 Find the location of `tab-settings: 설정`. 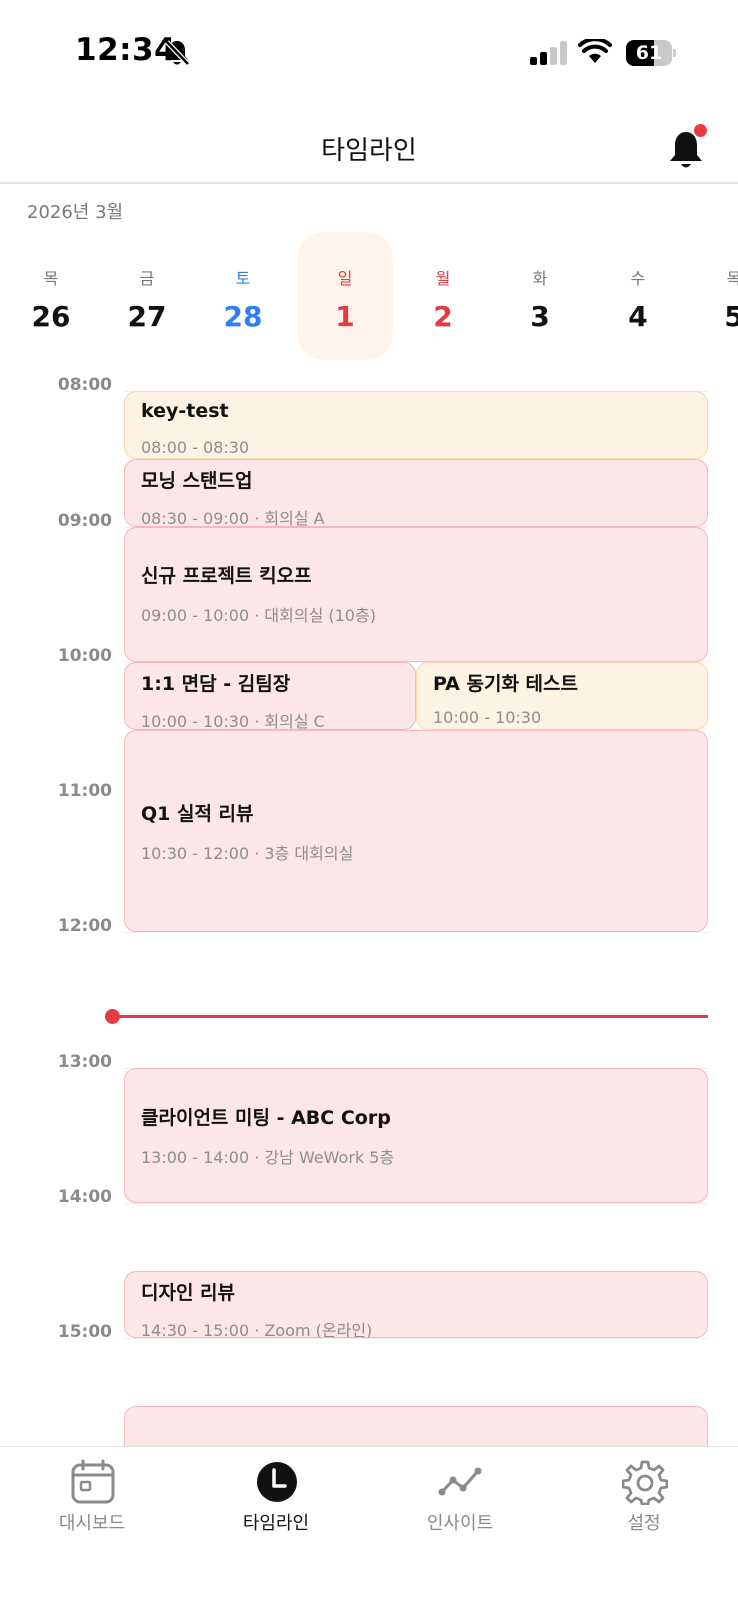

tab-settings: 설정 is located at coordinates (644, 1497).